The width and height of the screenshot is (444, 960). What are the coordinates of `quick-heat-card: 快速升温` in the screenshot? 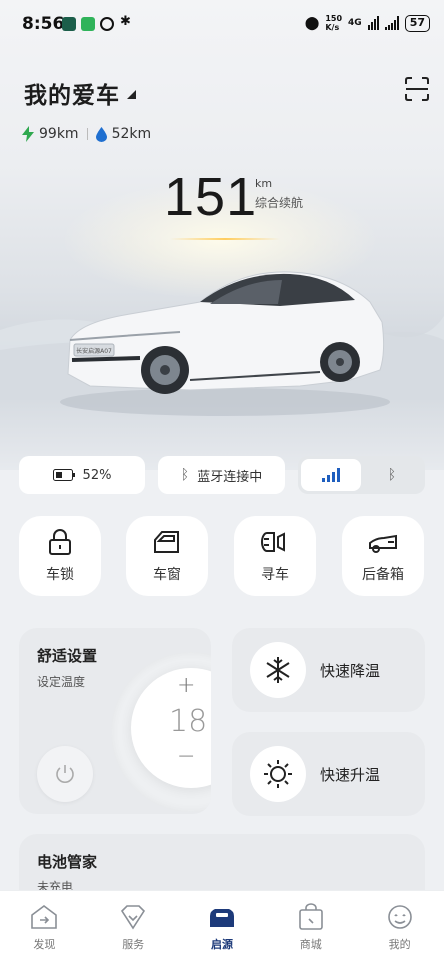 It's located at (328, 774).